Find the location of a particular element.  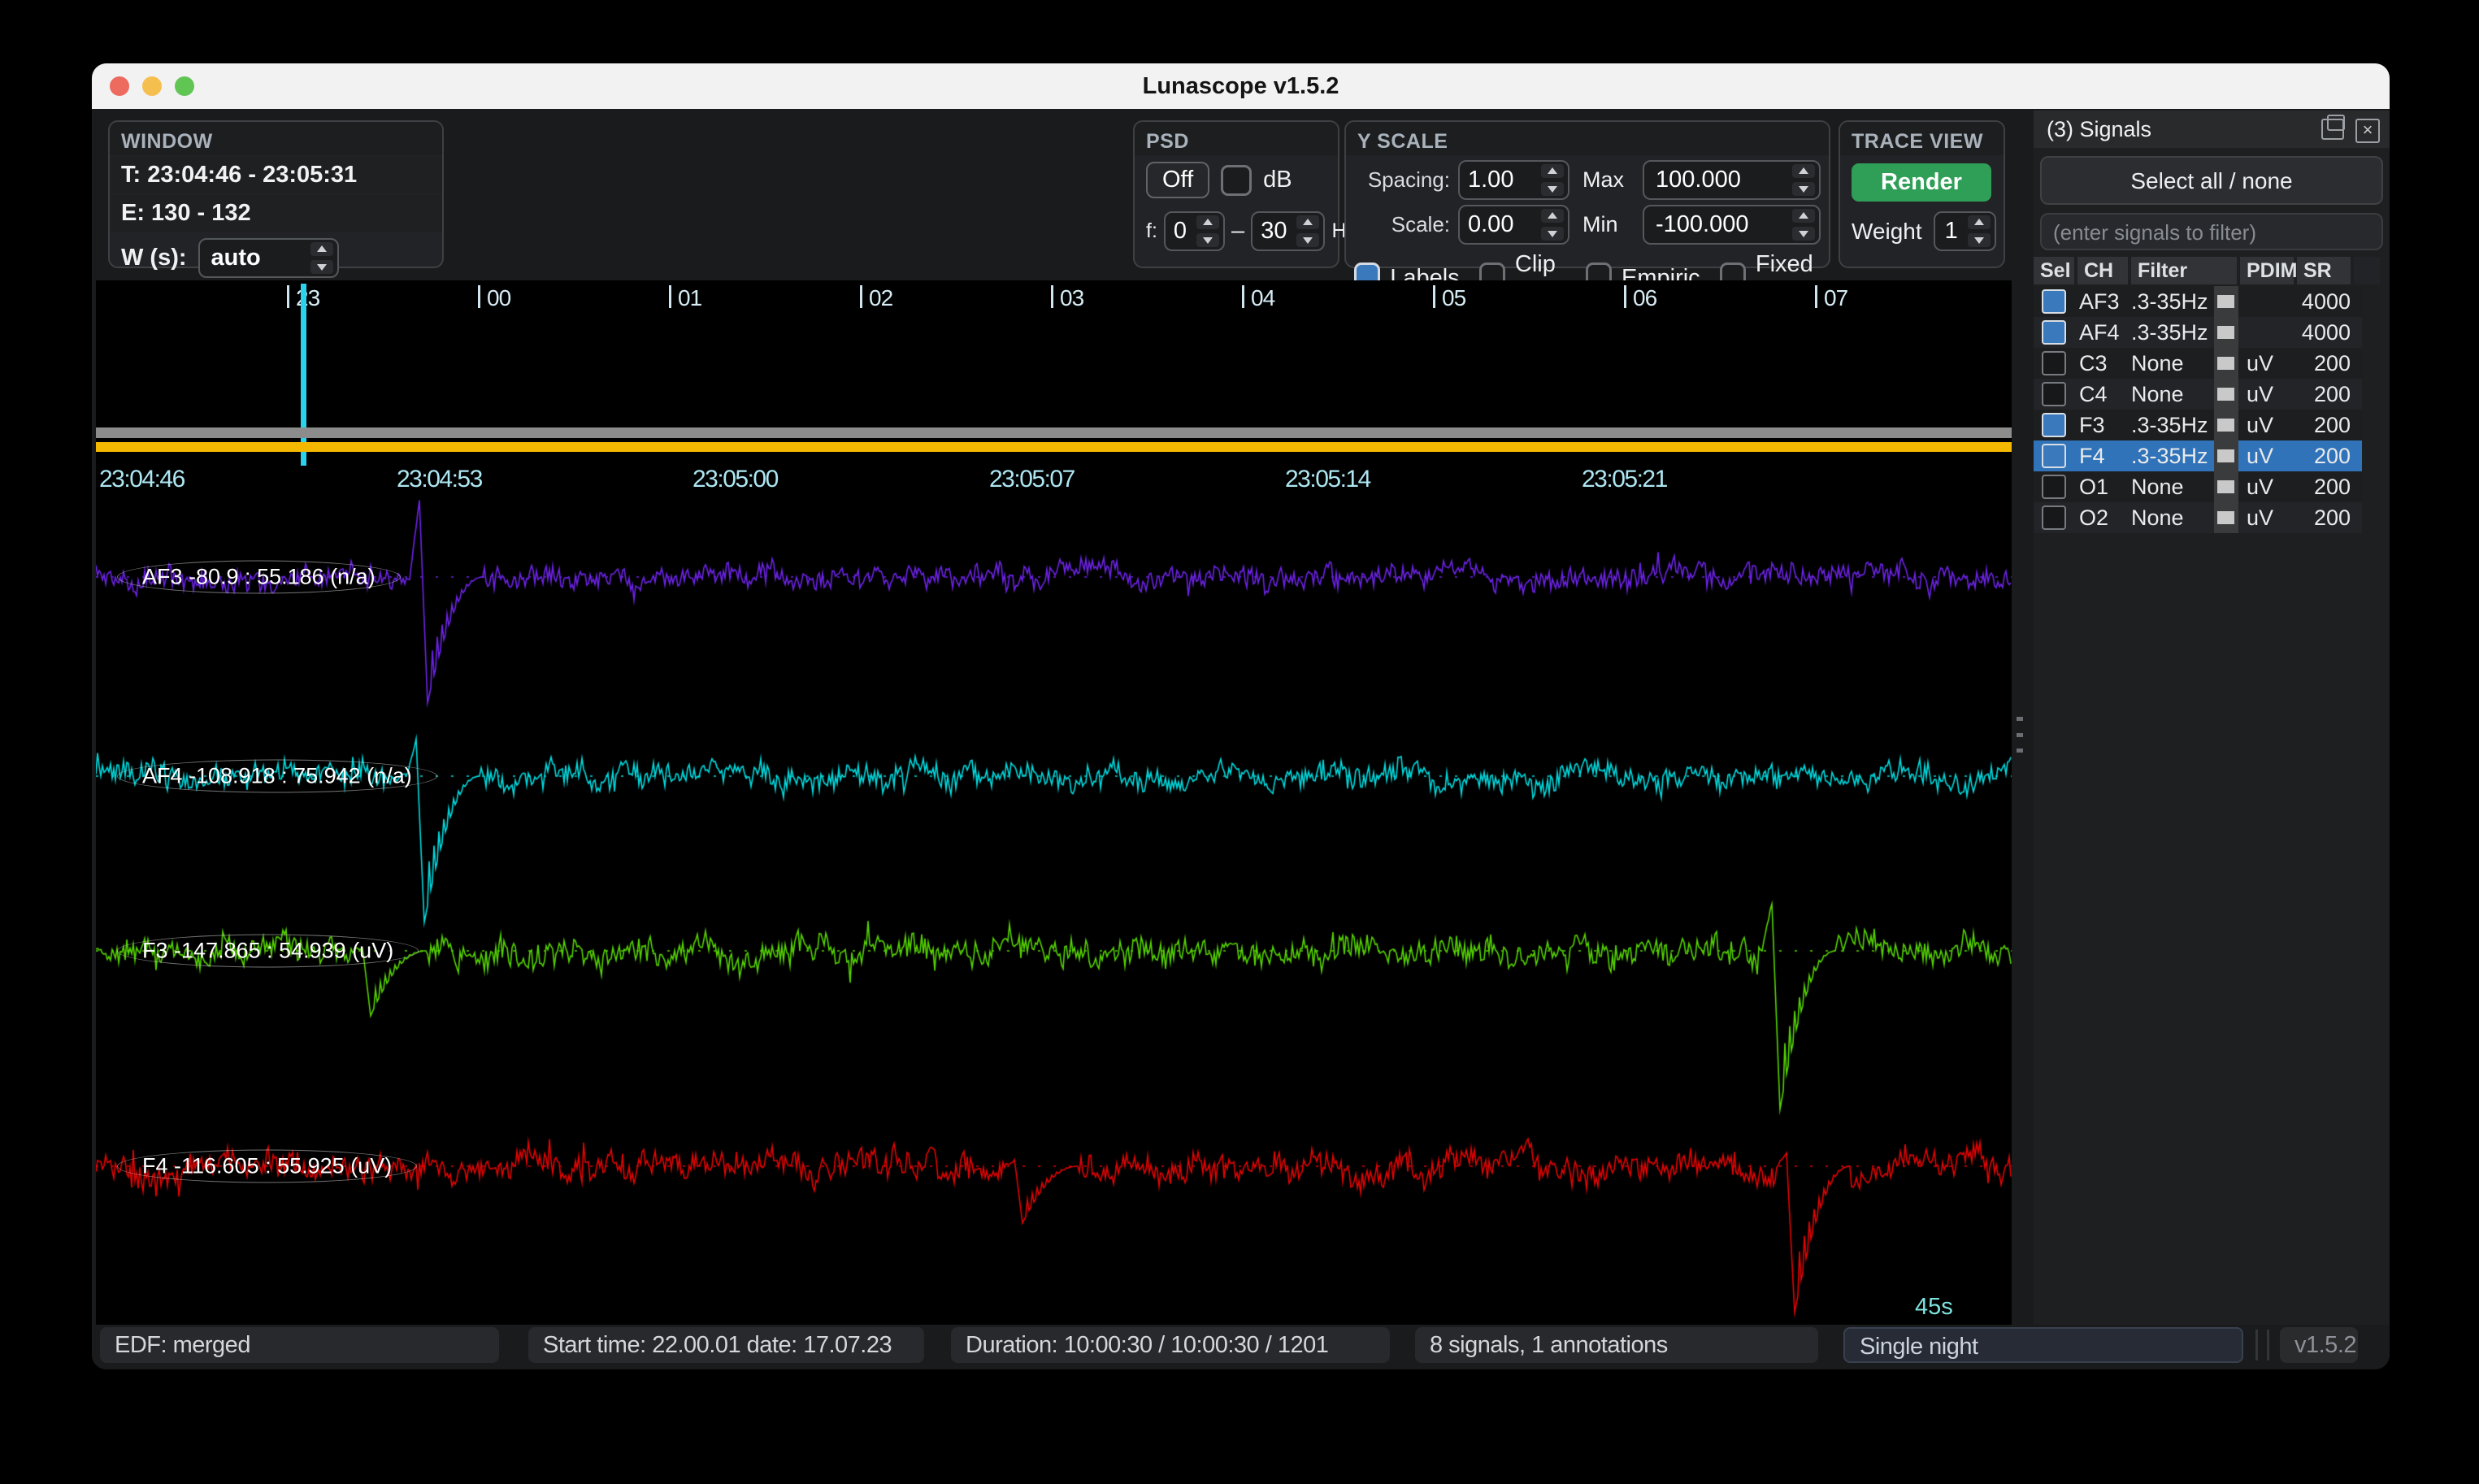

signal-row-af4: AF4 .3-35Hz 4000 is located at coordinates (2198, 332).